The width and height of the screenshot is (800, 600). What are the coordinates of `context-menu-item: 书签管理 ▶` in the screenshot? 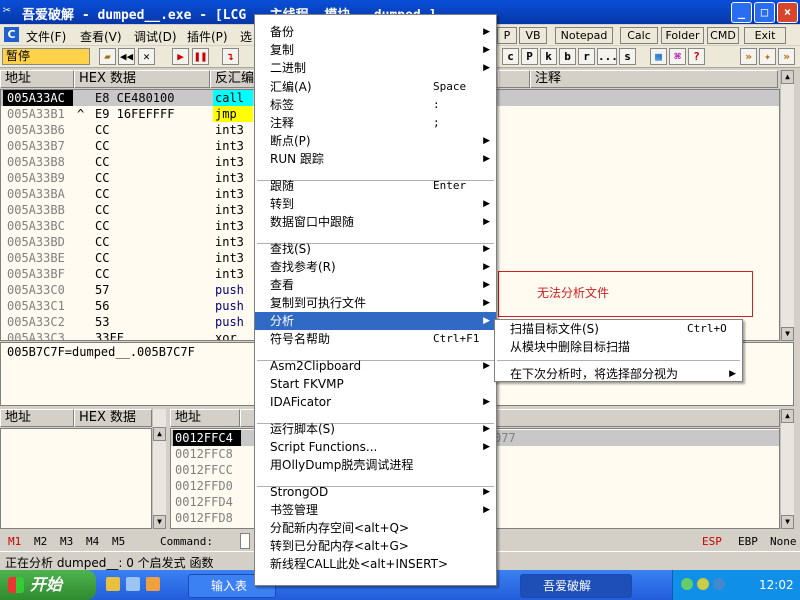 It's located at (375, 510).